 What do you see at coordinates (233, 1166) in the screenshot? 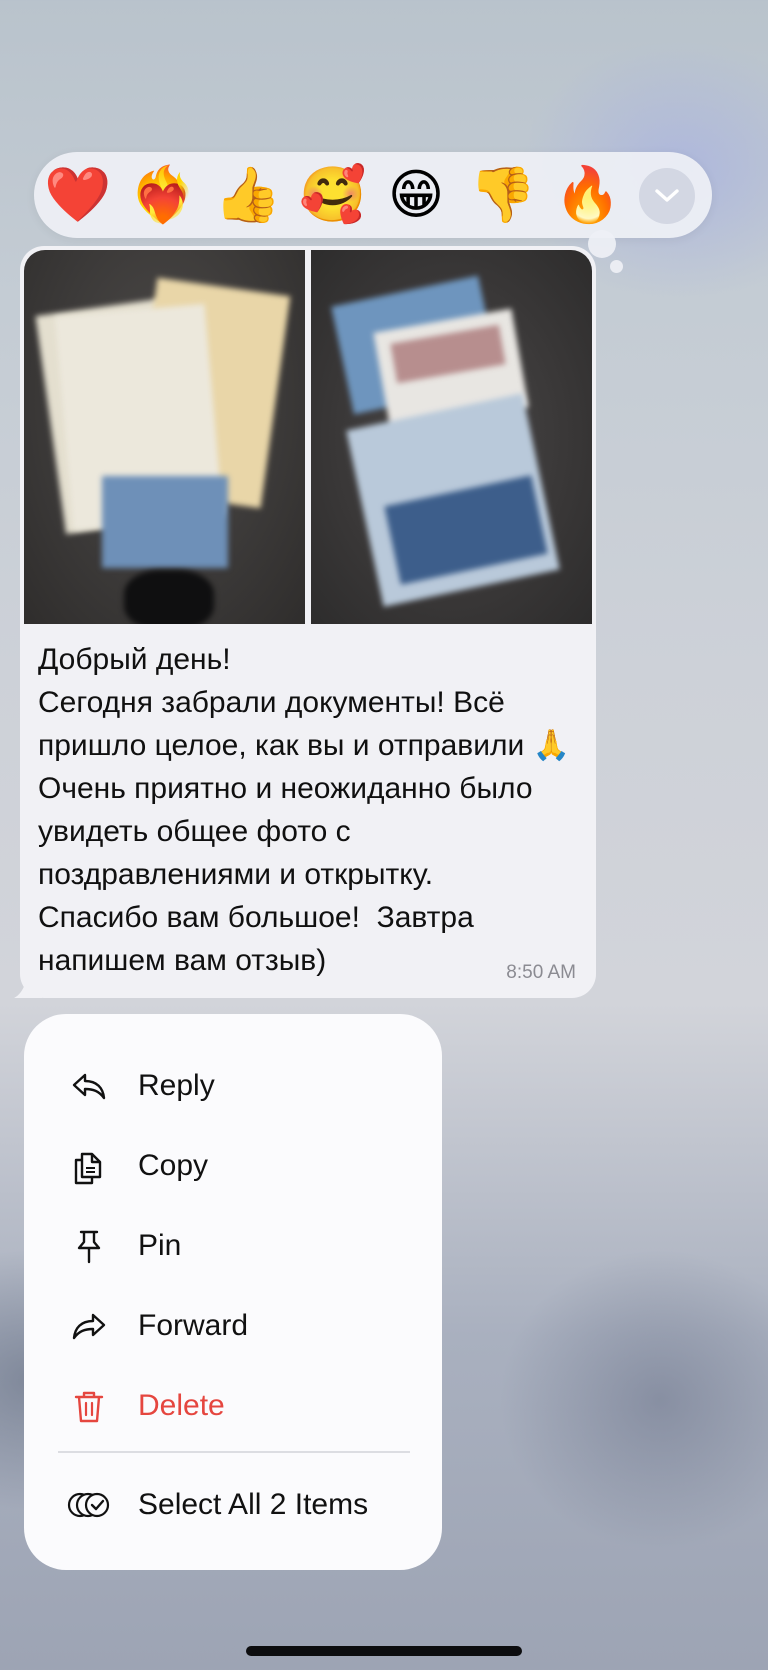
I see `menu-item-copy: Copy` at bounding box center [233, 1166].